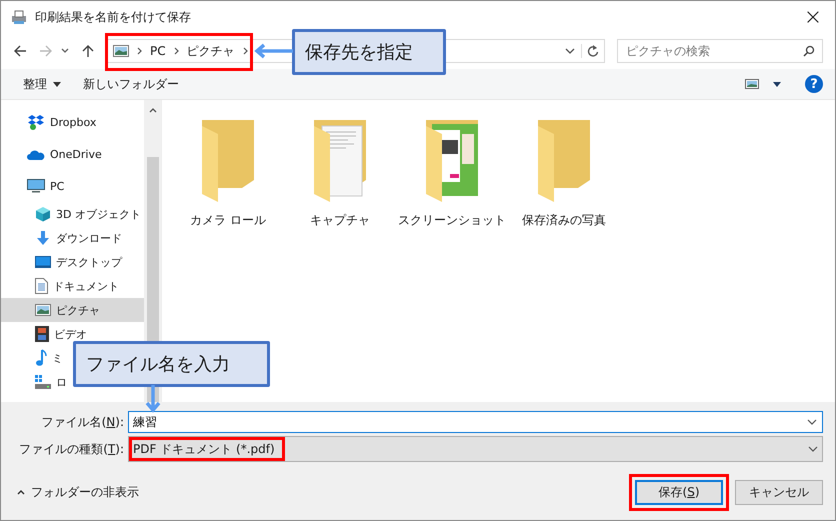 This screenshot has height=521, width=836. What do you see at coordinates (369, 52) in the screenshot?
I see `annotation-tooltip: 保存先を指定` at bounding box center [369, 52].